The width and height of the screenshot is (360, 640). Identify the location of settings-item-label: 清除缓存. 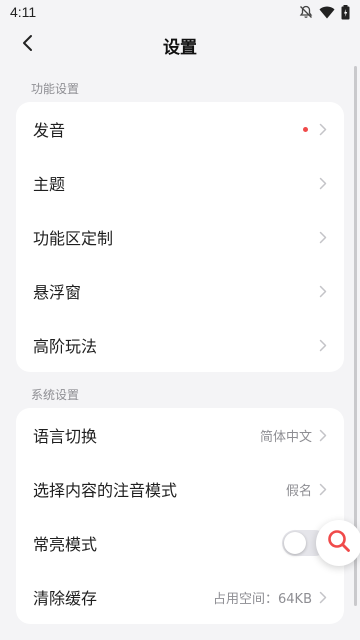
(65, 598).